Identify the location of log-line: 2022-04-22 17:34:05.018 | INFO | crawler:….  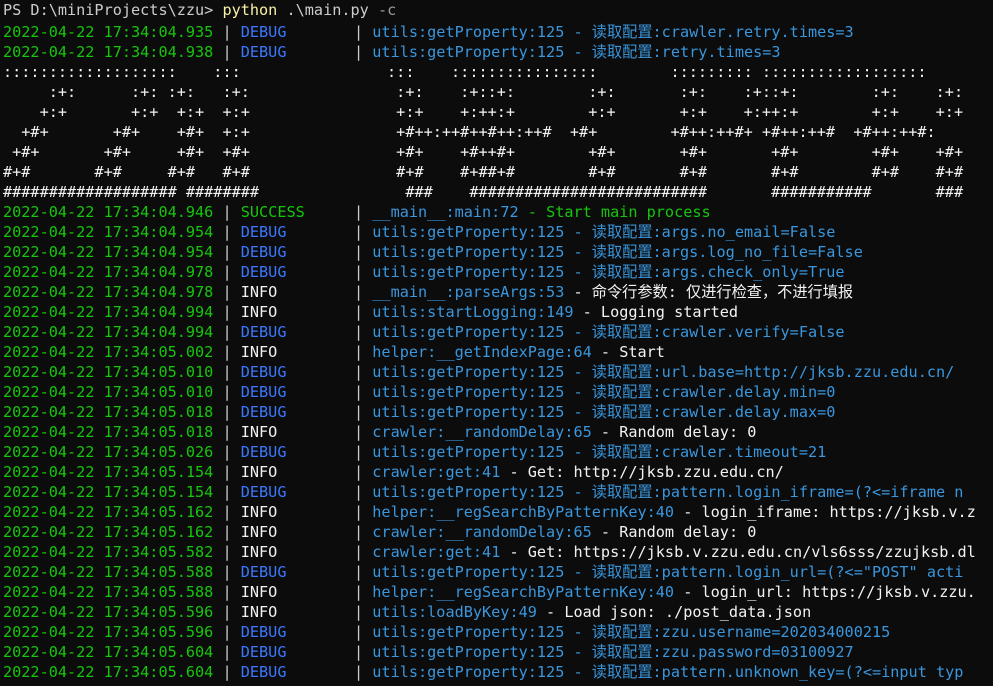
(379, 432).